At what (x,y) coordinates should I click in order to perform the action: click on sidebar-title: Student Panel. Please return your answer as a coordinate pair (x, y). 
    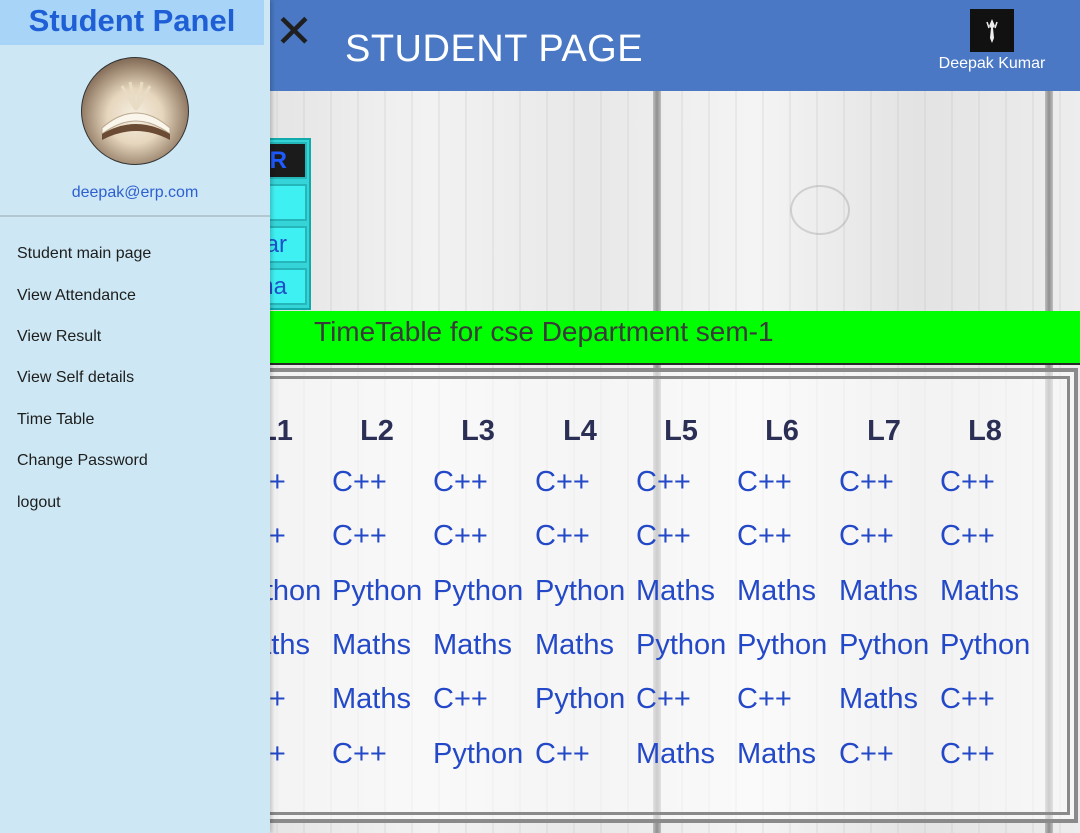
    Looking at the image, I should click on (132, 20).